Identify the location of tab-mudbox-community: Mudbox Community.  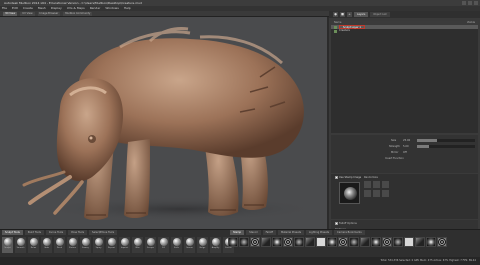
(78, 13).